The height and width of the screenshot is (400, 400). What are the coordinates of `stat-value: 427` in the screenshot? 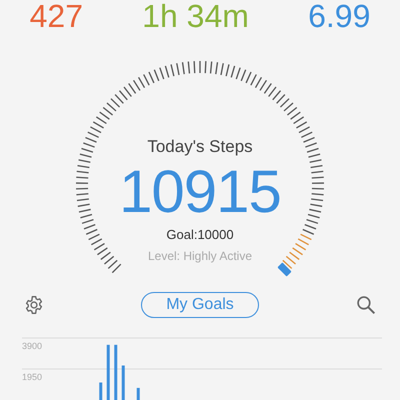 It's located at (56, 16).